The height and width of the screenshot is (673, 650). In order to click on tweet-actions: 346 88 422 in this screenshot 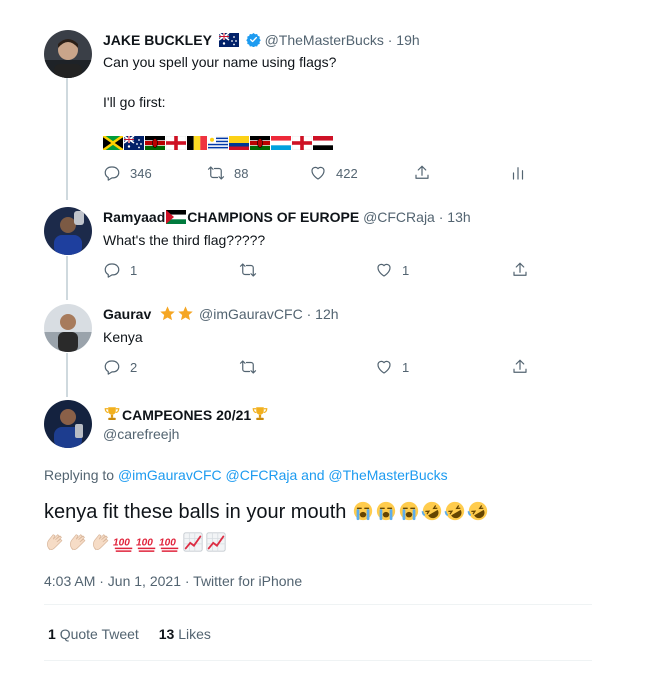, I will do `click(318, 174)`.